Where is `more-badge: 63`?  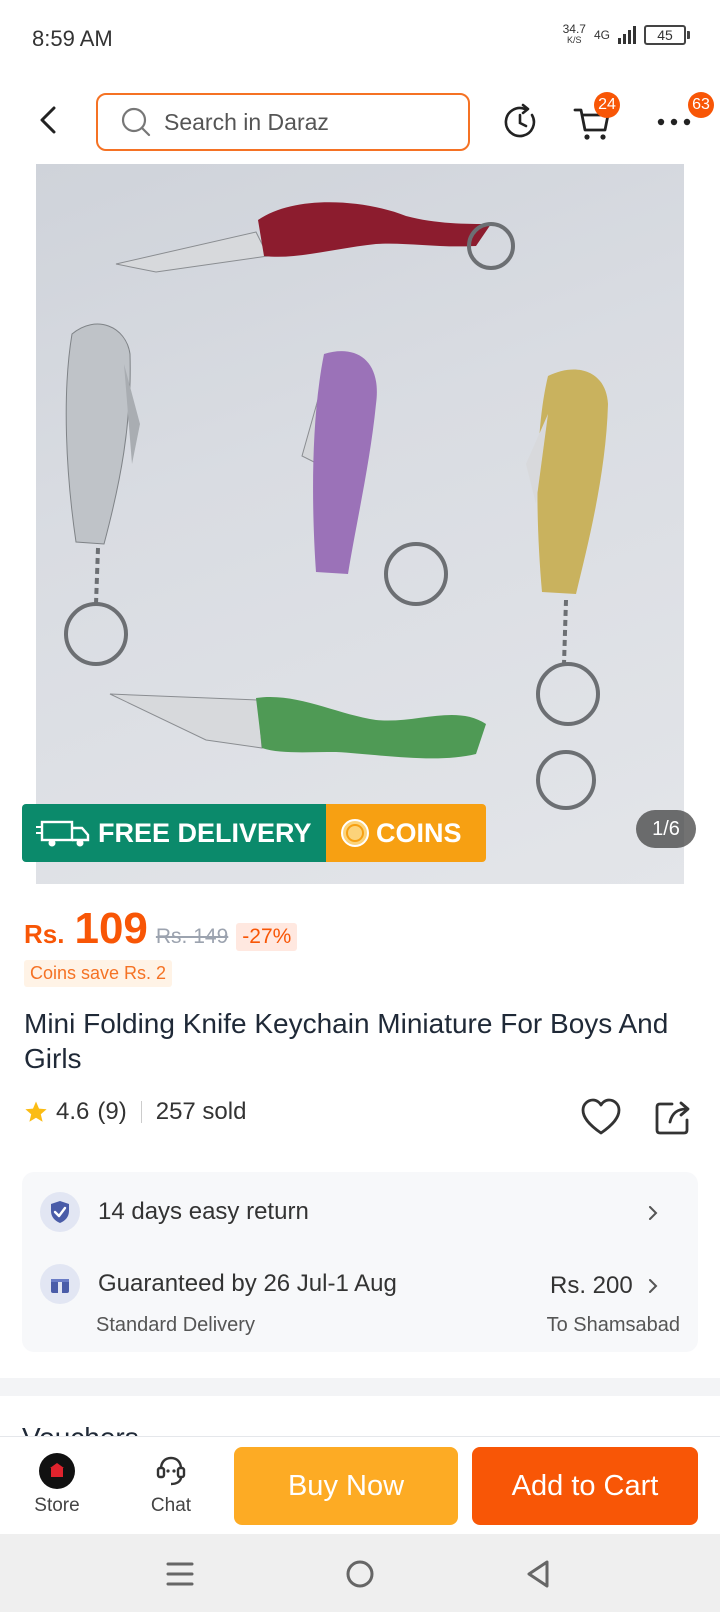
more-badge: 63 is located at coordinates (701, 105).